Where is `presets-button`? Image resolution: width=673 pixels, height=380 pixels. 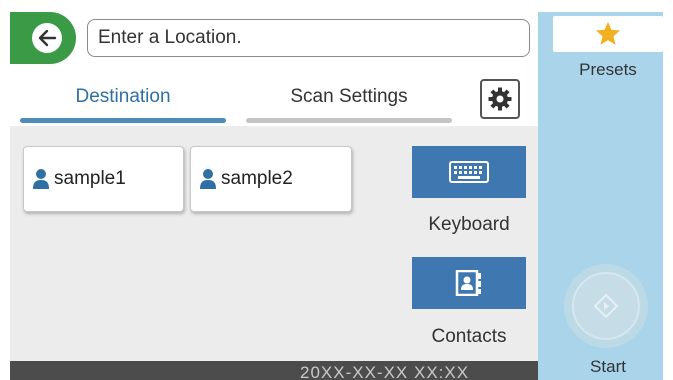 presets-button is located at coordinates (608, 34).